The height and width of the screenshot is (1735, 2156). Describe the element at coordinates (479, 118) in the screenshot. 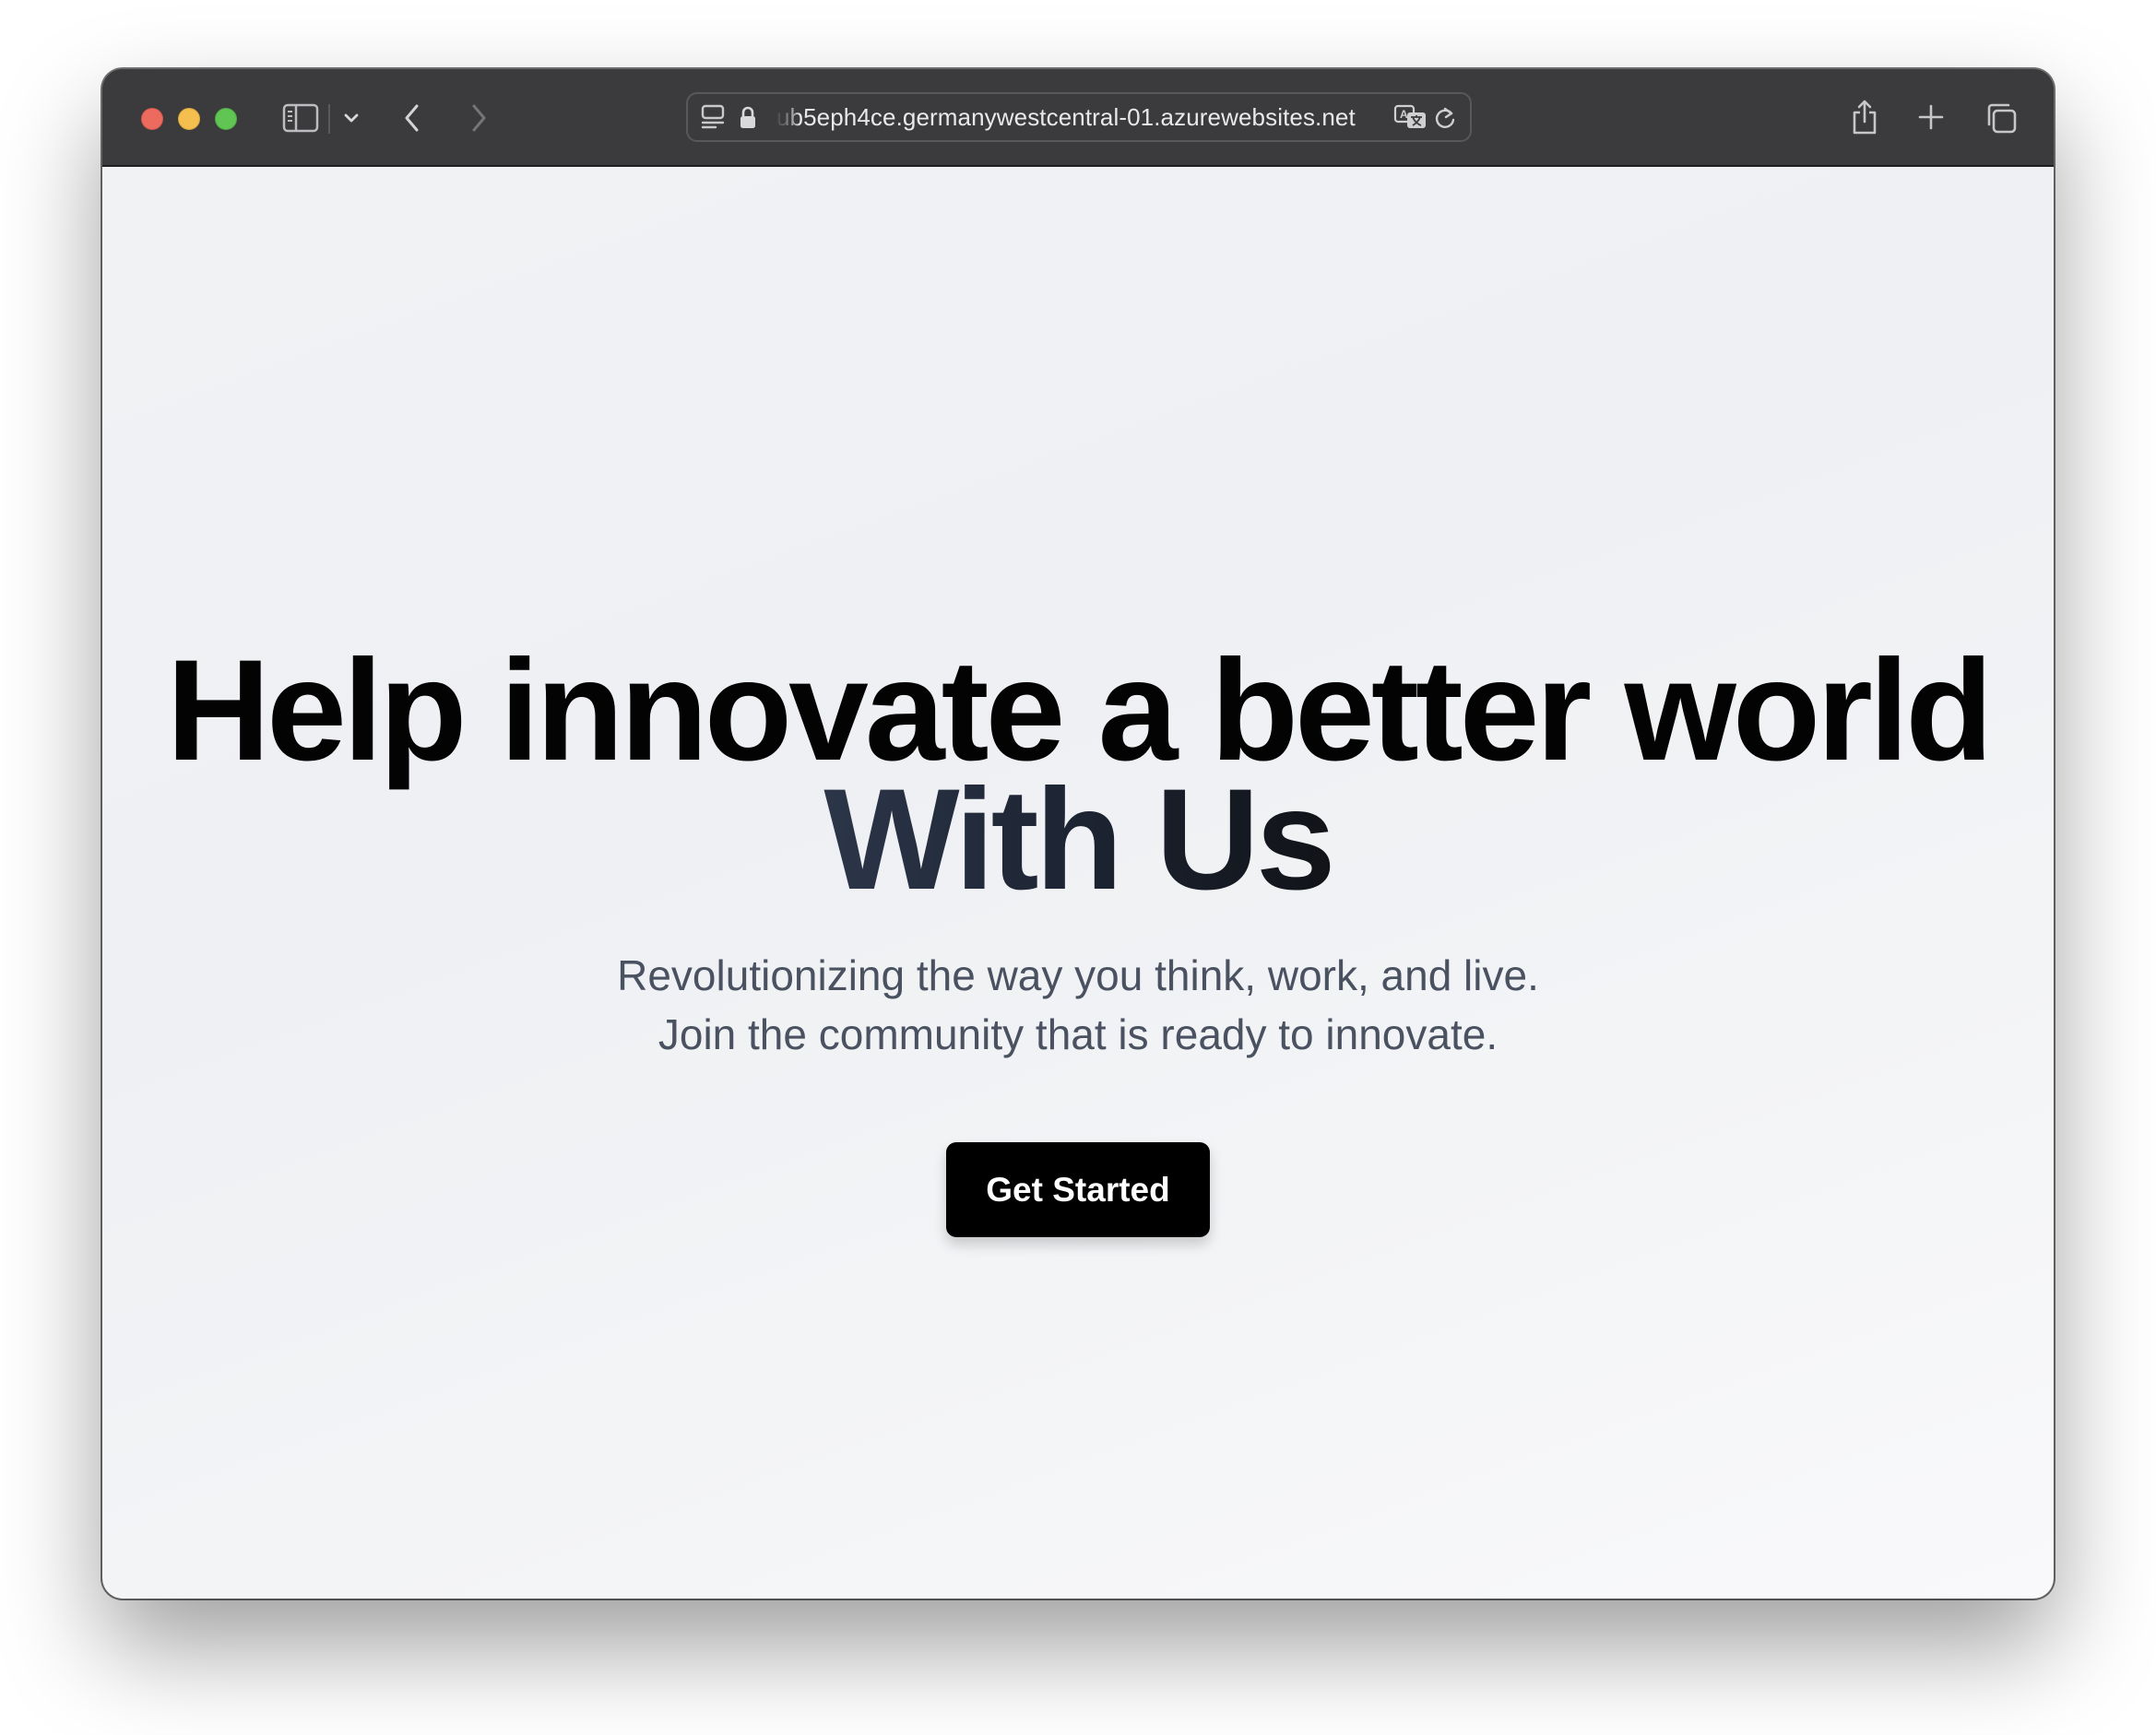

I see `chevron-right-icon` at that location.